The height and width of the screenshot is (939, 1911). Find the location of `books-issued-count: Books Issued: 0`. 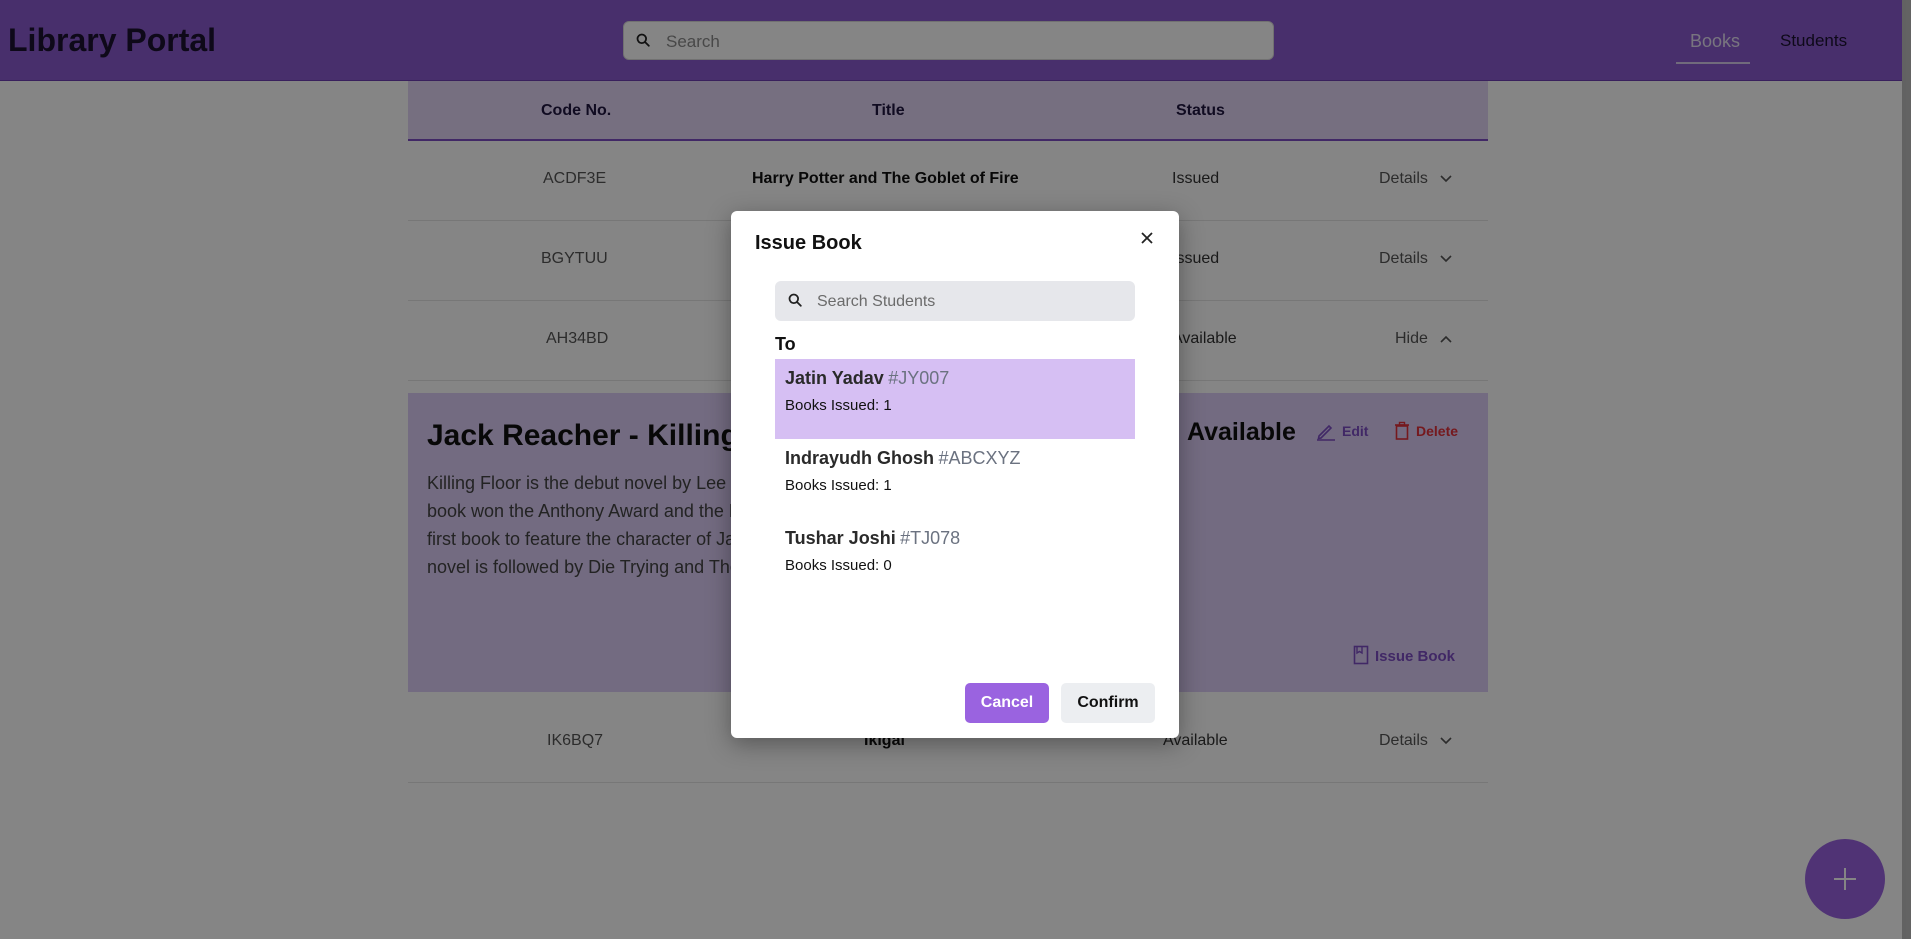

books-issued-count: Books Issued: 0 is located at coordinates (838, 565).